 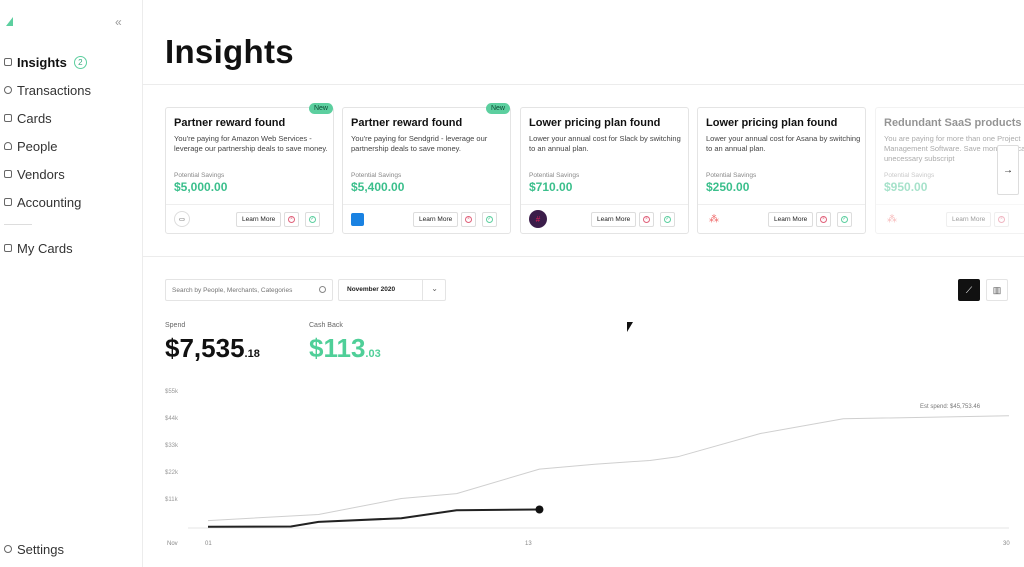 What do you see at coordinates (208, 544) in the screenshot?
I see `x-tick-label: 01` at bounding box center [208, 544].